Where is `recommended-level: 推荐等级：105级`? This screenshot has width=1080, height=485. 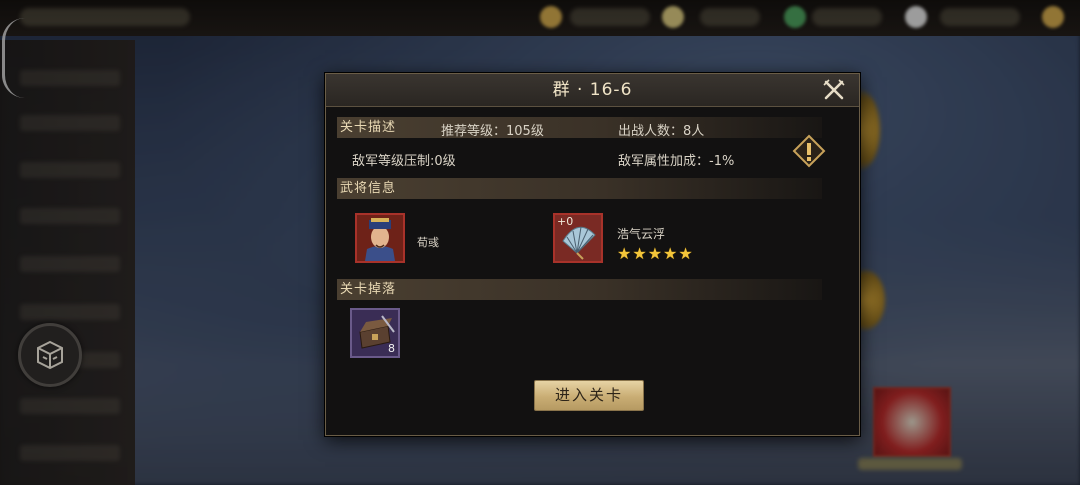
recommended-level: 推荐等级：105级 is located at coordinates (492, 131).